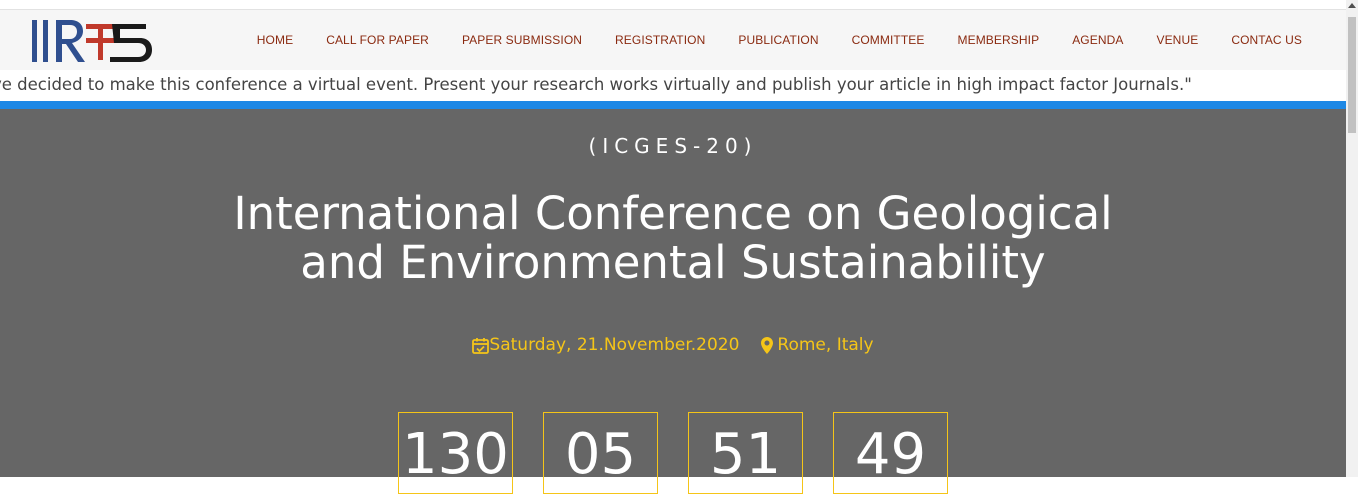 This screenshot has width=1358, height=494. What do you see at coordinates (1352, 238) in the screenshot?
I see `page-scrollbar` at bounding box center [1352, 238].